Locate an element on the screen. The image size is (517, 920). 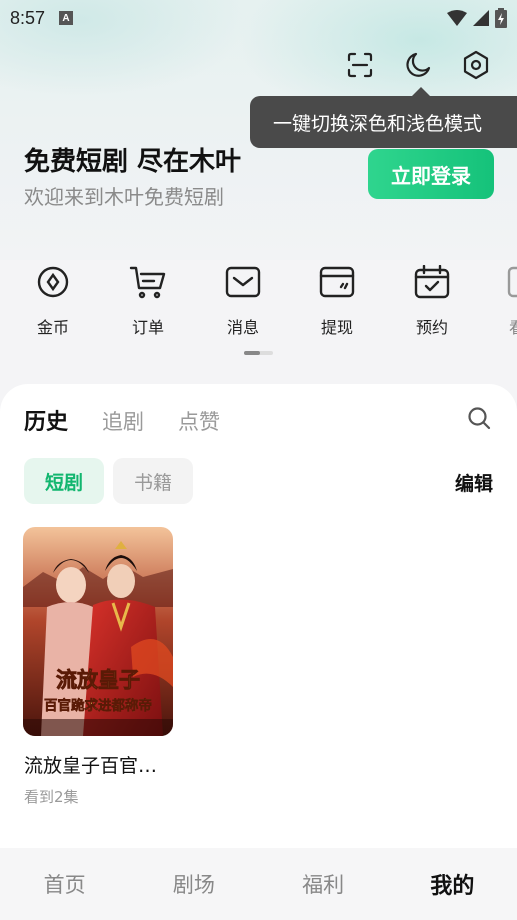
quick-action-orders: 订单 is located at coordinates (148, 300).